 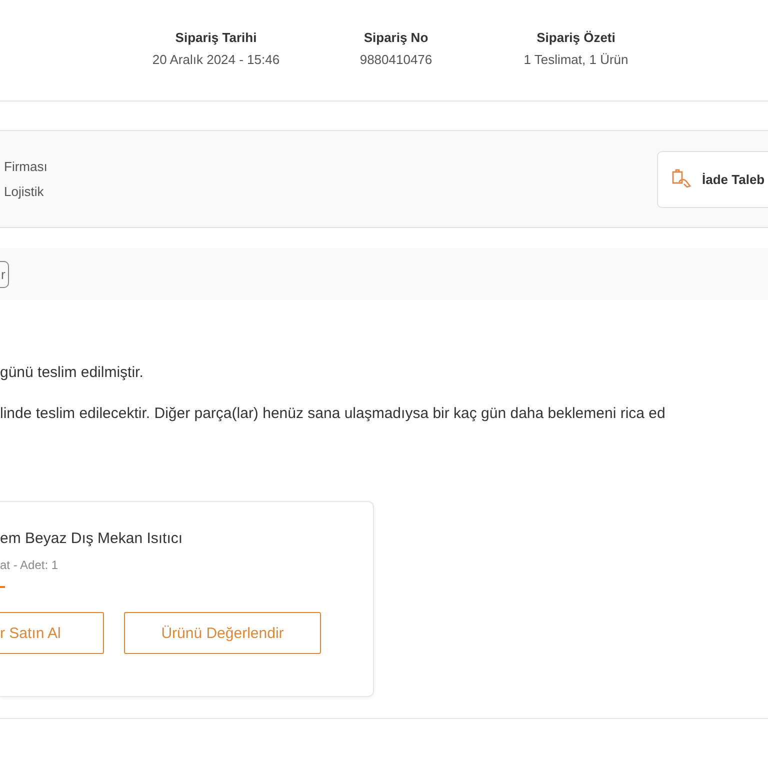 I want to click on product-name: em Beyaz Dış Mekan Isıtıcı, so click(x=92, y=538).